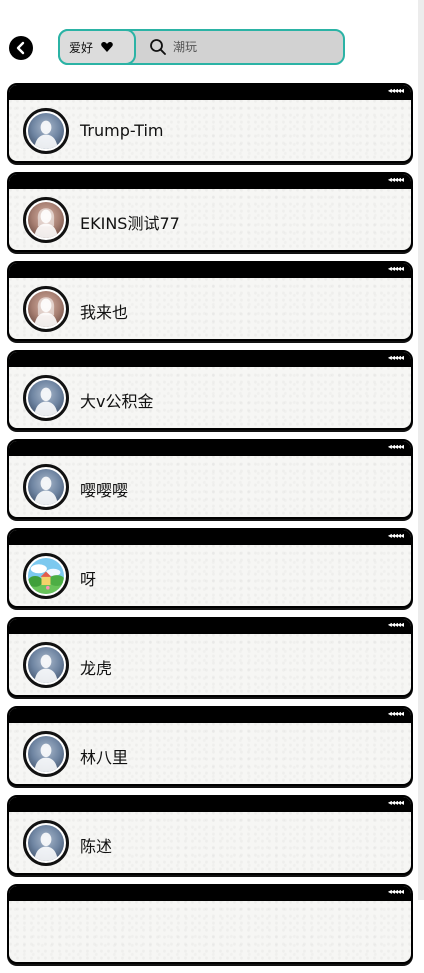 The height and width of the screenshot is (973, 424). Describe the element at coordinates (210, 657) in the screenshot. I see `user-card: ◂◂◂◂◂ 龙虎` at that location.